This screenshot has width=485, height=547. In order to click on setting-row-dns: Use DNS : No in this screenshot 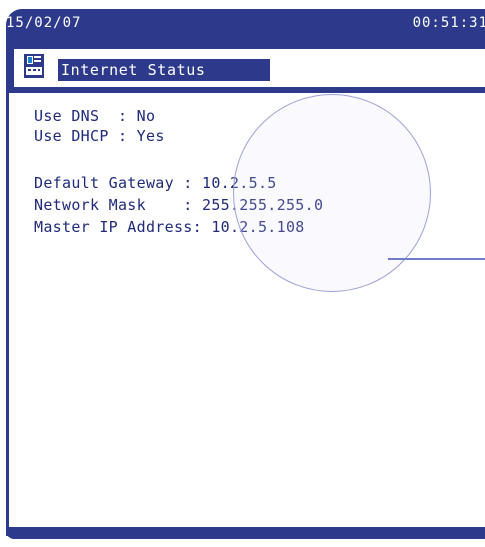, I will do `click(94, 116)`.